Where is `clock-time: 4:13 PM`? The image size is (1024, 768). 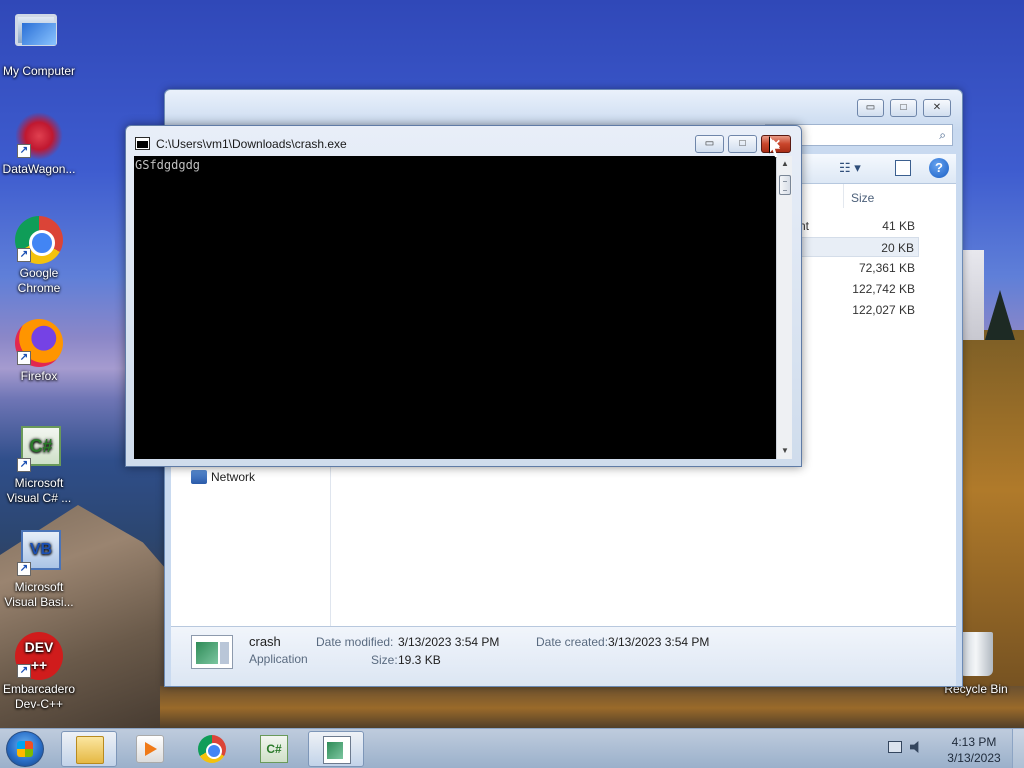 clock-time: 4:13 PM is located at coordinates (974, 742).